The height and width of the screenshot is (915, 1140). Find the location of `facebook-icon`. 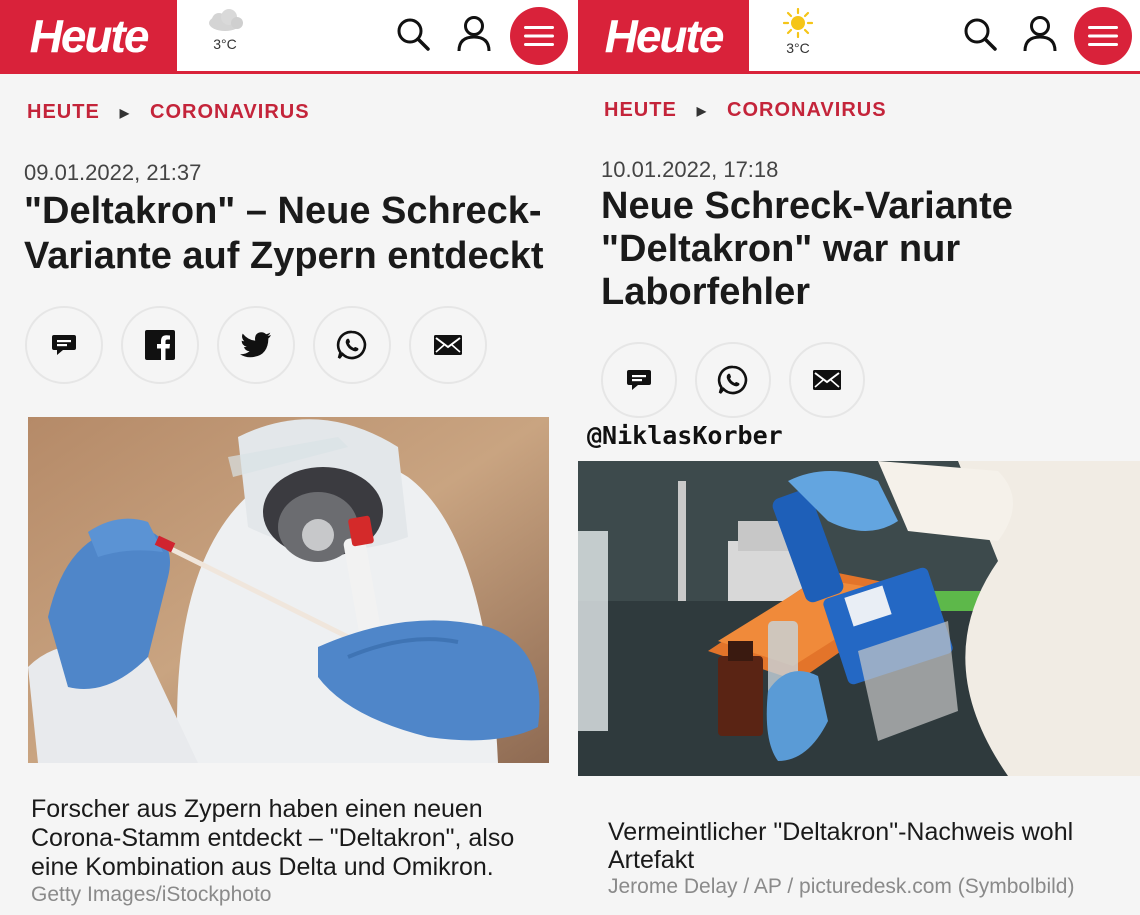

facebook-icon is located at coordinates (160, 345).